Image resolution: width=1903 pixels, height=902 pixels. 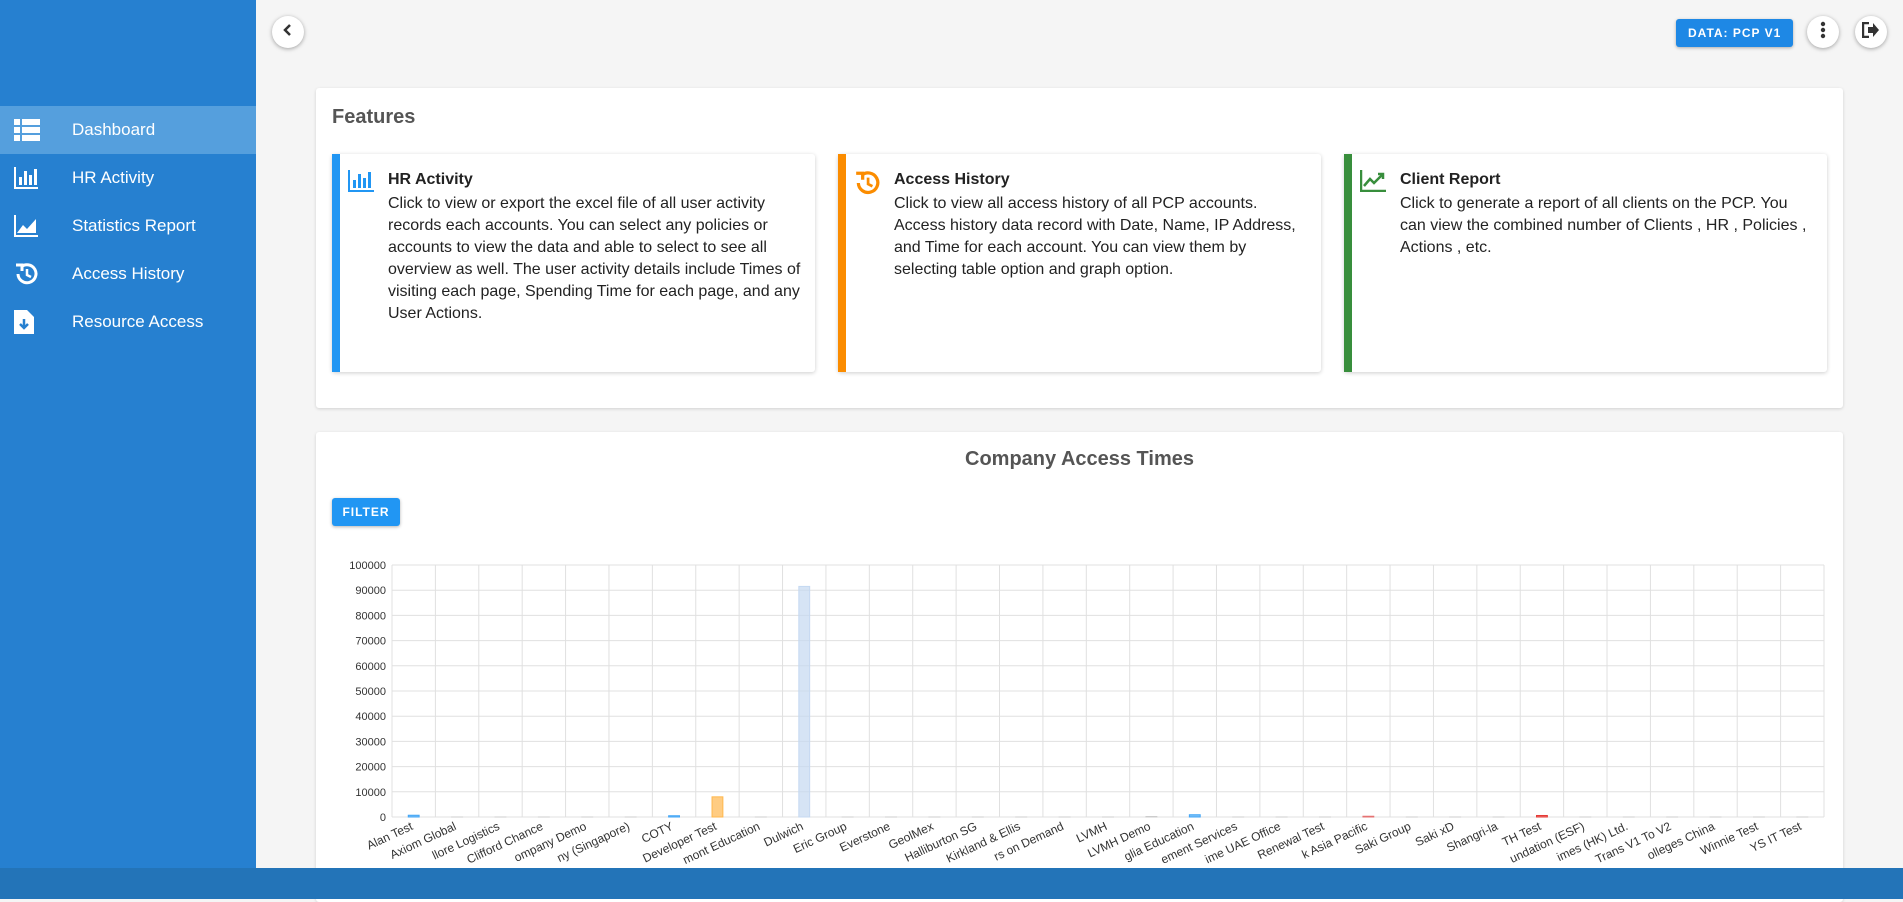 What do you see at coordinates (113, 130) in the screenshot?
I see `sidebar-item-label: Dashboard` at bounding box center [113, 130].